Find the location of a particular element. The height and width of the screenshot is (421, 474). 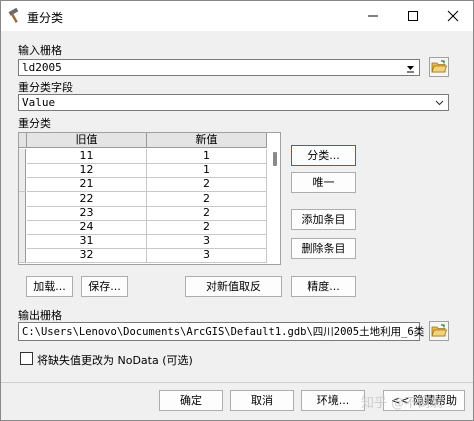

reclass-field-value: Value is located at coordinates (39, 102).